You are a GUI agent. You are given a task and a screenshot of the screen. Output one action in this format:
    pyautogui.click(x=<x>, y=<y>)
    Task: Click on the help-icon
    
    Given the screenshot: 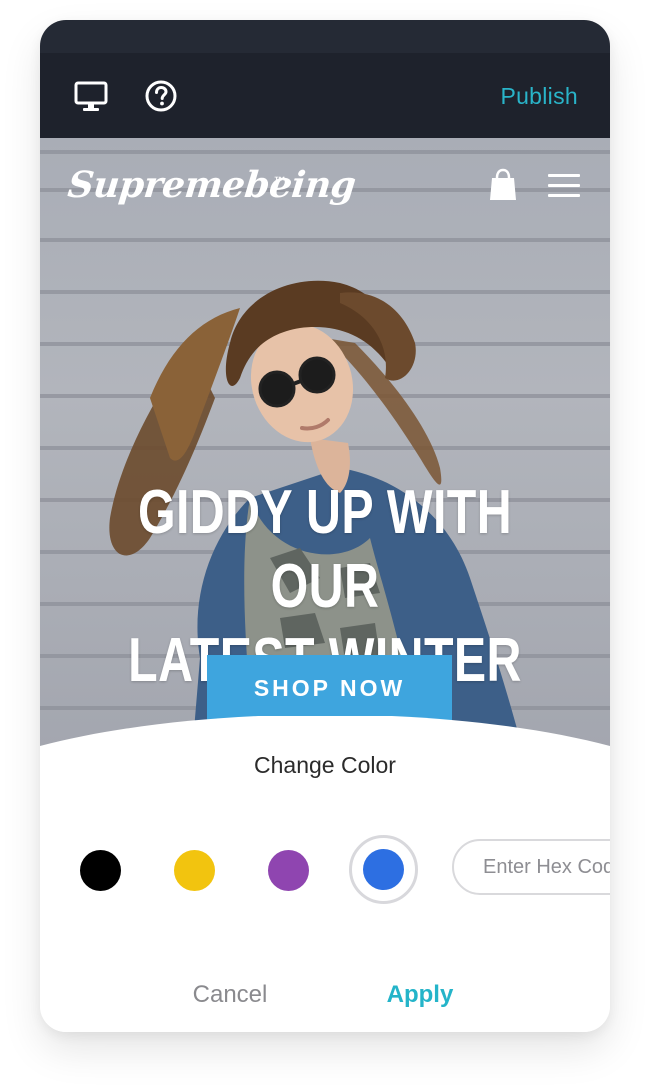 What is the action you would take?
    pyautogui.click(x=161, y=96)
    